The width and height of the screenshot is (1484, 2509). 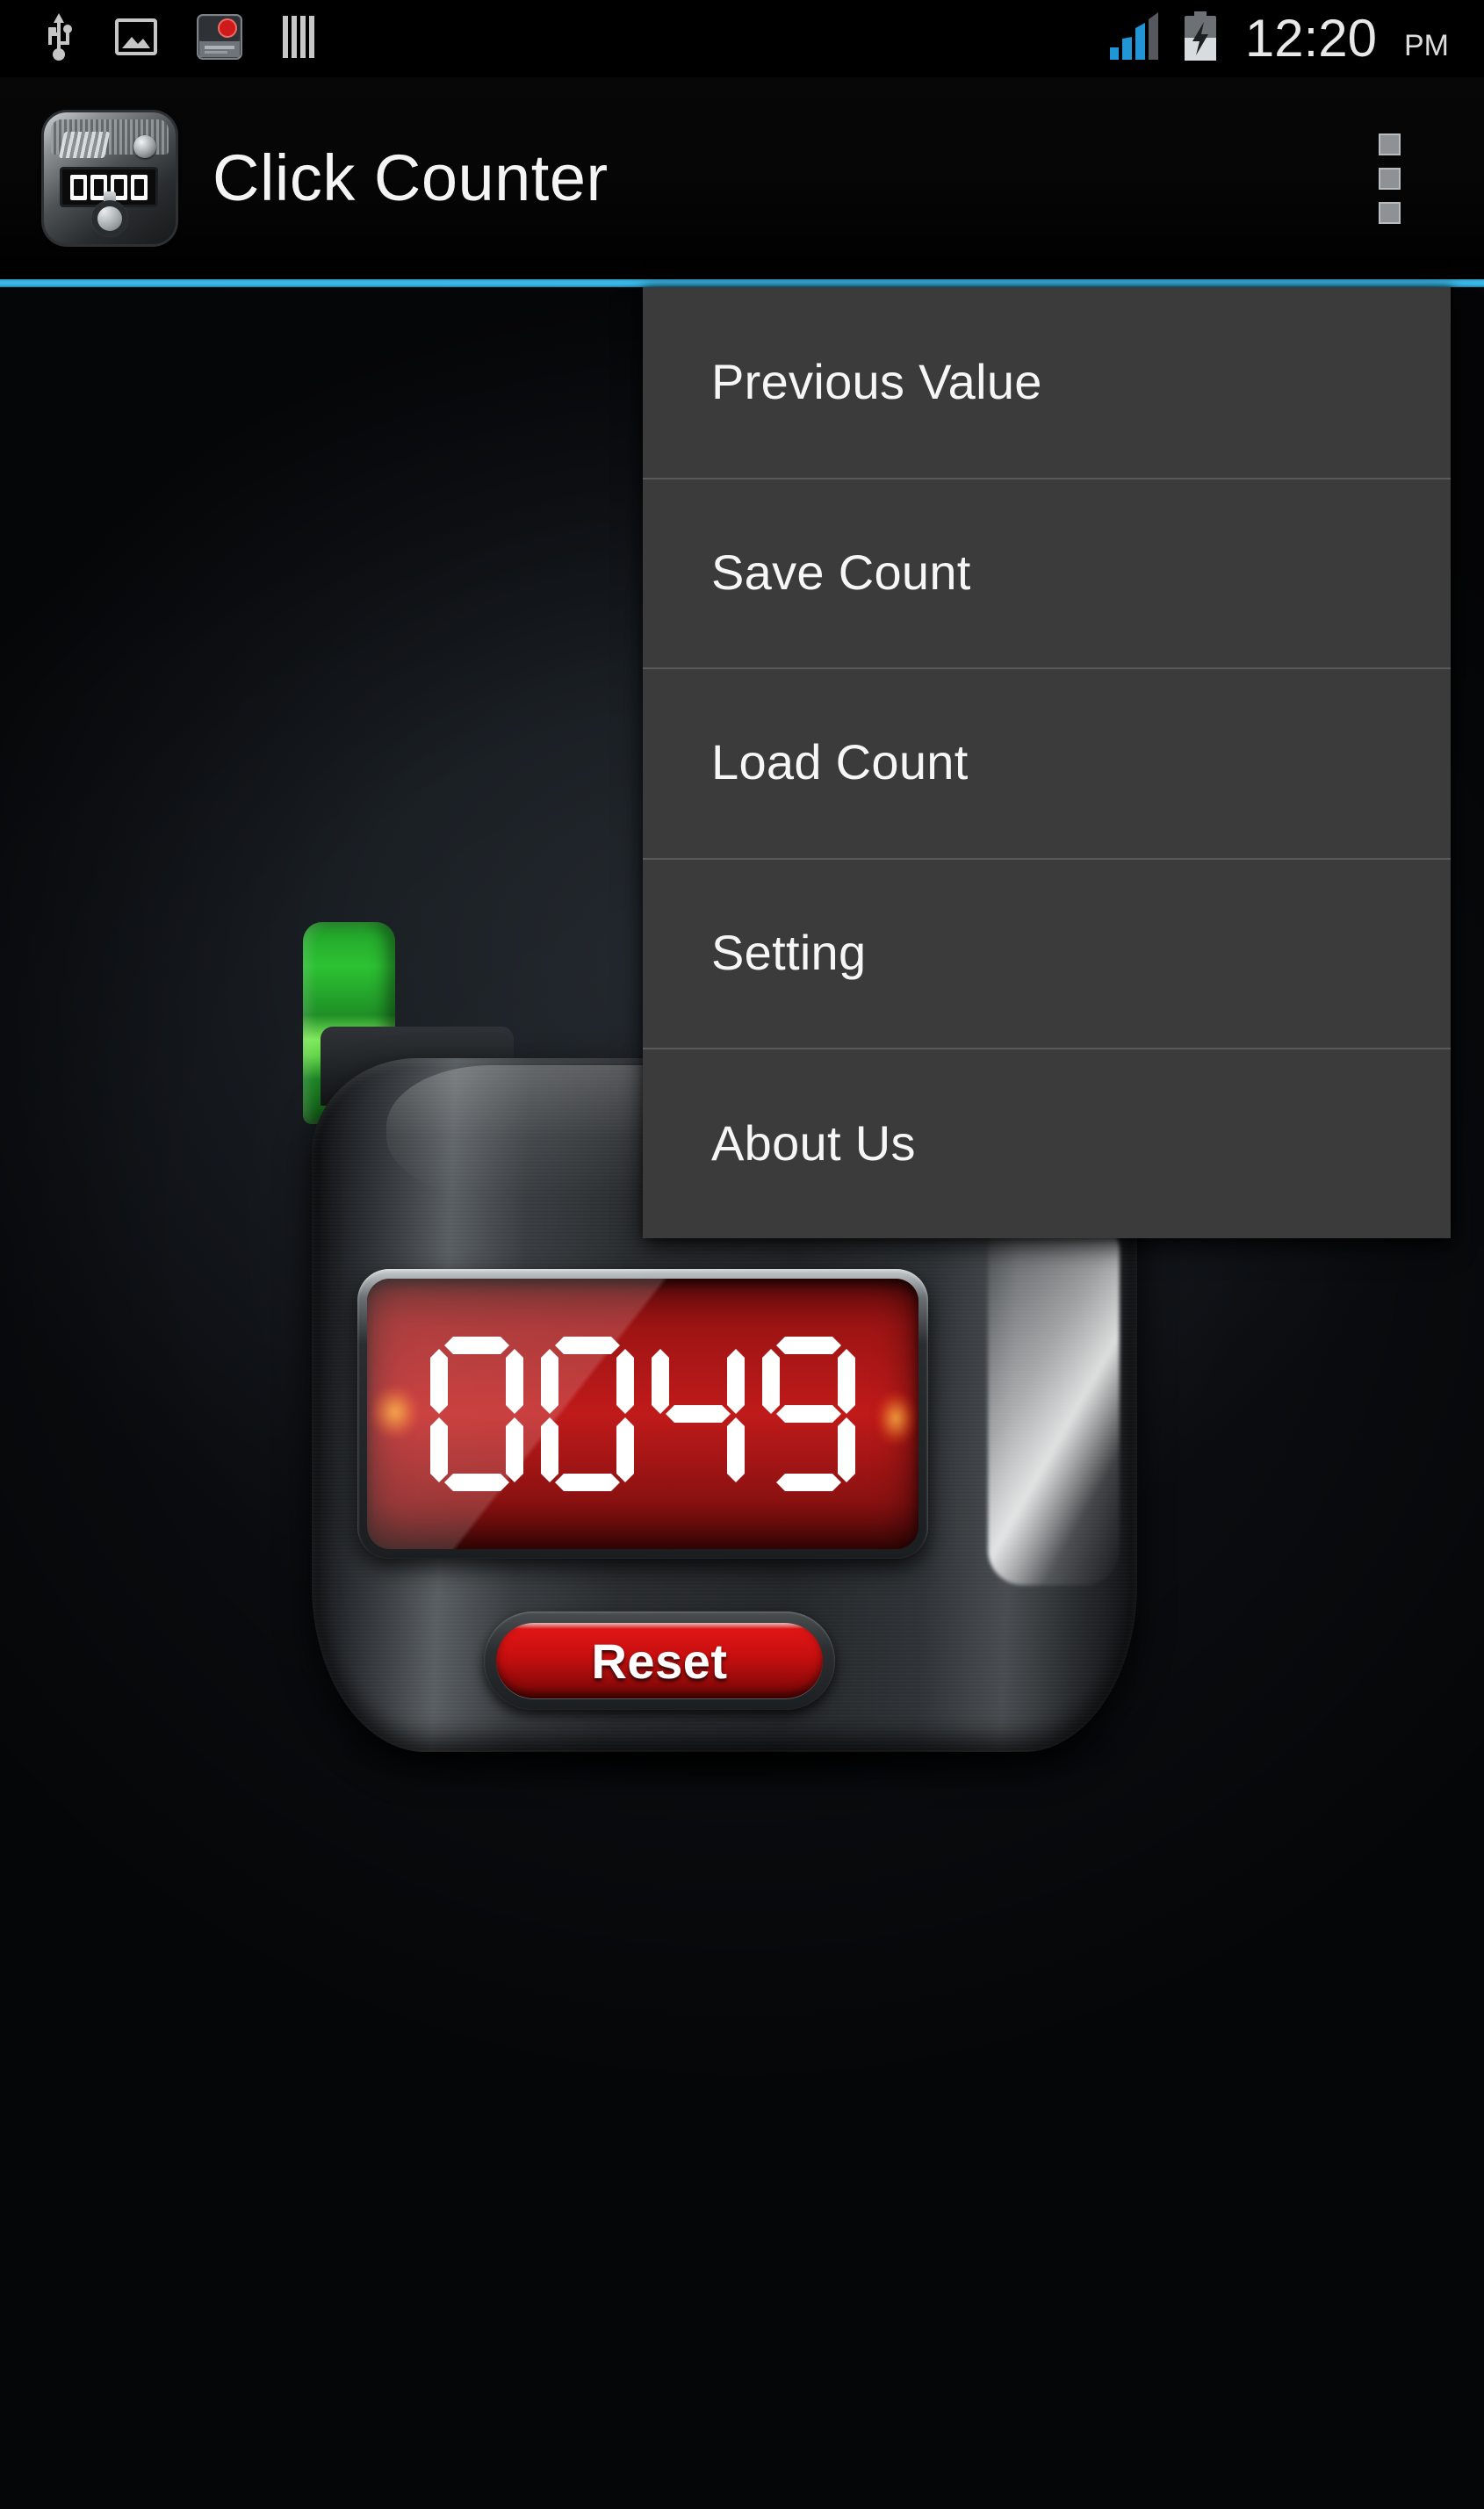 What do you see at coordinates (110, 178) in the screenshot?
I see `click-counter-app-icon` at bounding box center [110, 178].